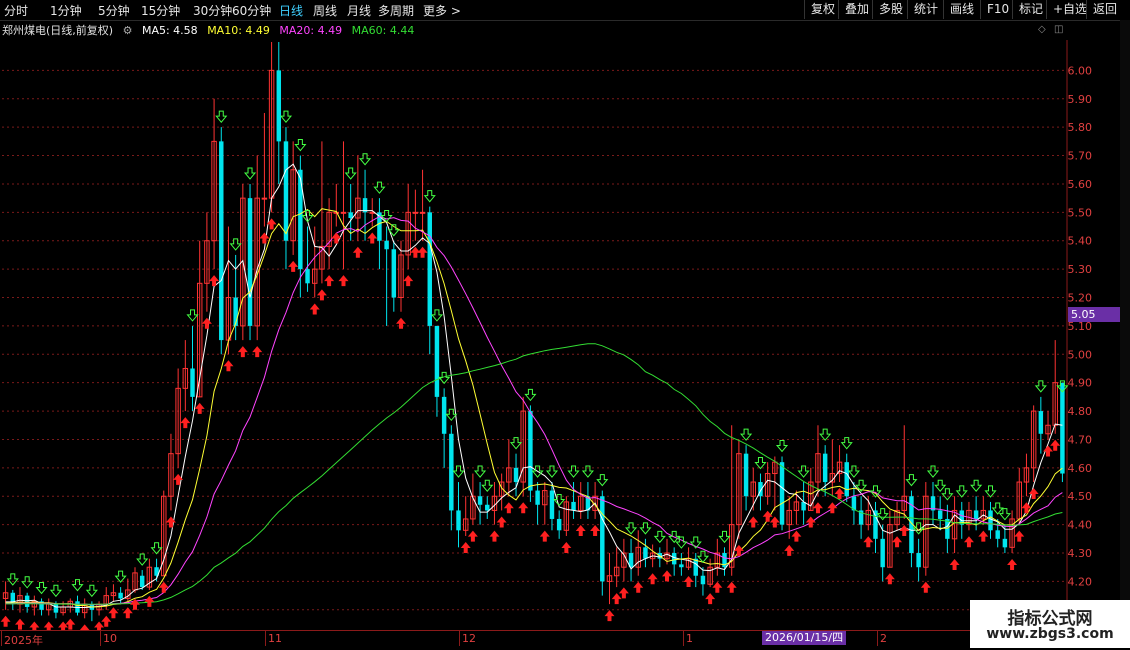 This screenshot has width=1130, height=650. Describe the element at coordinates (66, 10) in the screenshot. I see `period-tab-1: 1分钟` at that location.